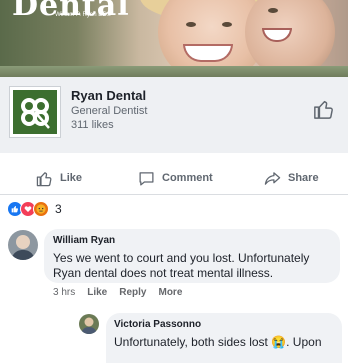 The width and height of the screenshot is (348, 363). Describe the element at coordinates (71, 178) in the screenshot. I see `like-action-label: Like` at that location.